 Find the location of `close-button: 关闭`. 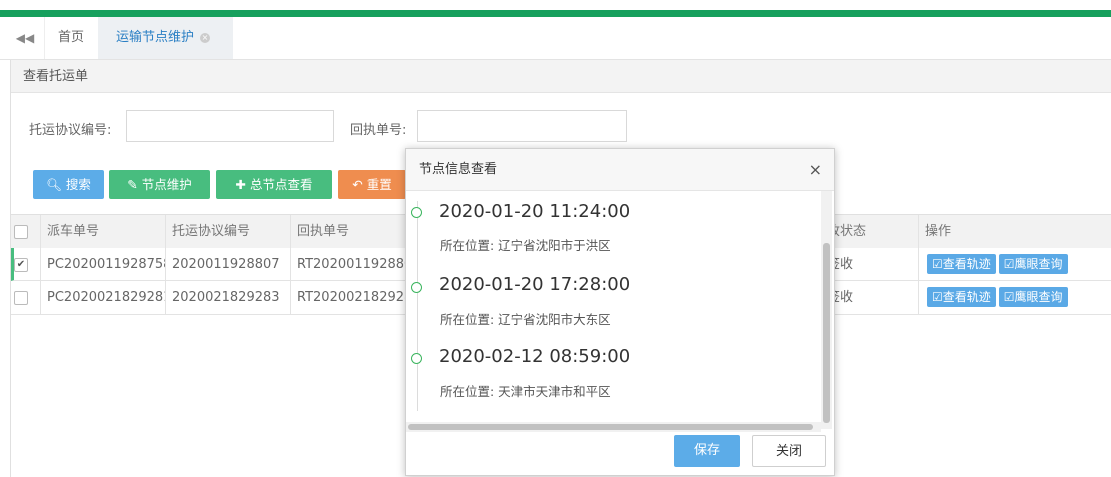

close-button: 关闭 is located at coordinates (789, 451).